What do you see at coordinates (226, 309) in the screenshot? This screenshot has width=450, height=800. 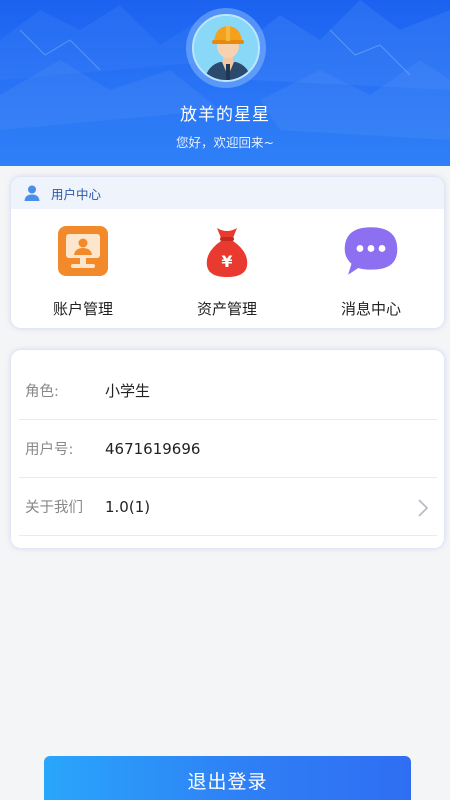 I see `menu-item-label: 资产管理` at bounding box center [226, 309].